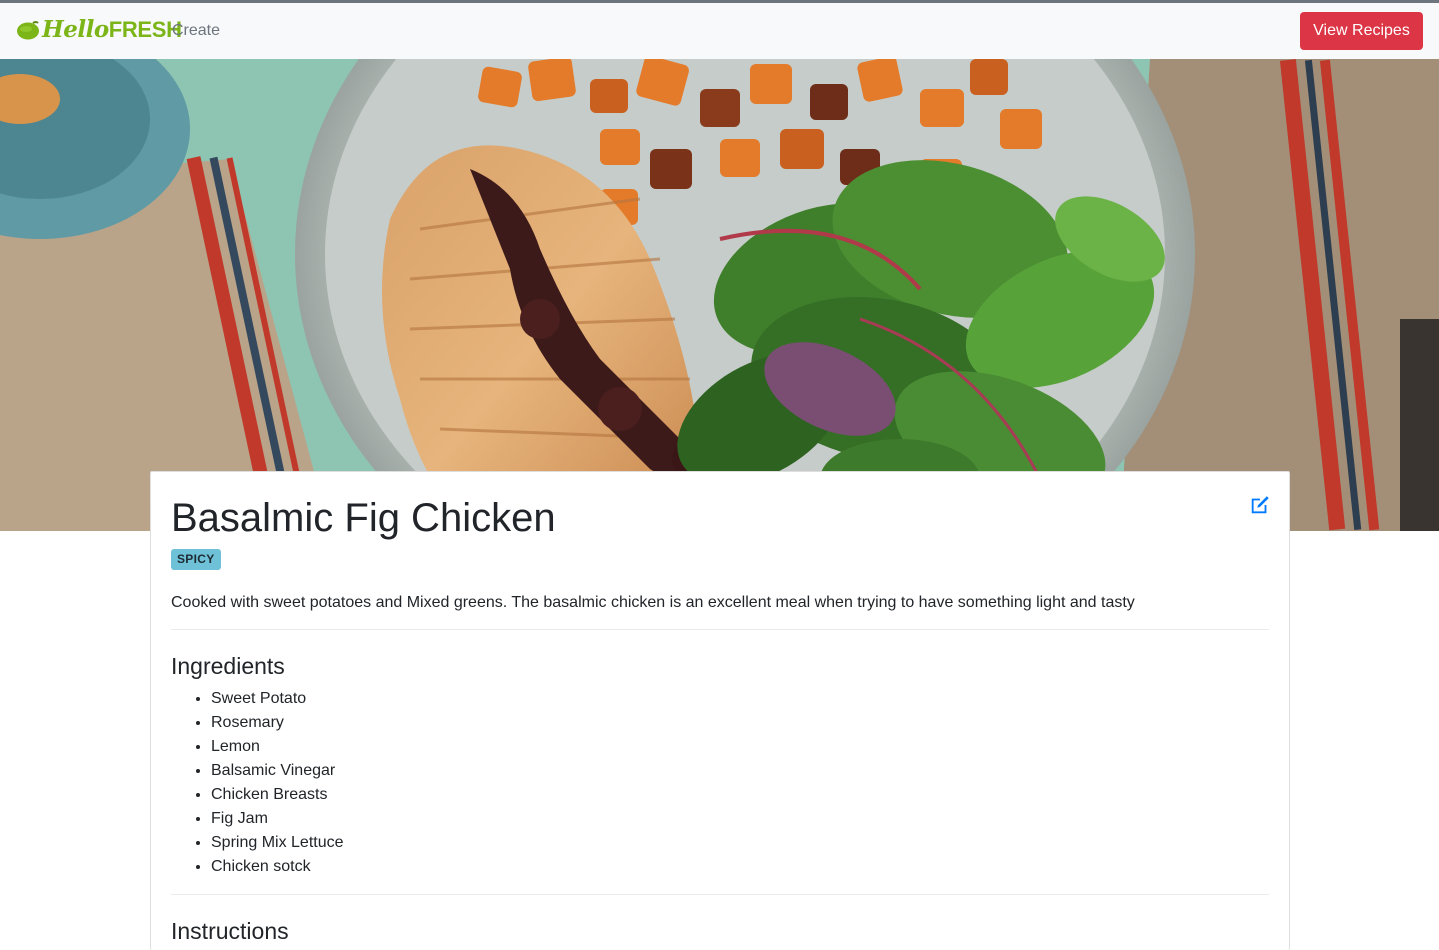 The image size is (1439, 950). Describe the element at coordinates (28, 30) in the screenshot. I see `lime-icon` at that location.